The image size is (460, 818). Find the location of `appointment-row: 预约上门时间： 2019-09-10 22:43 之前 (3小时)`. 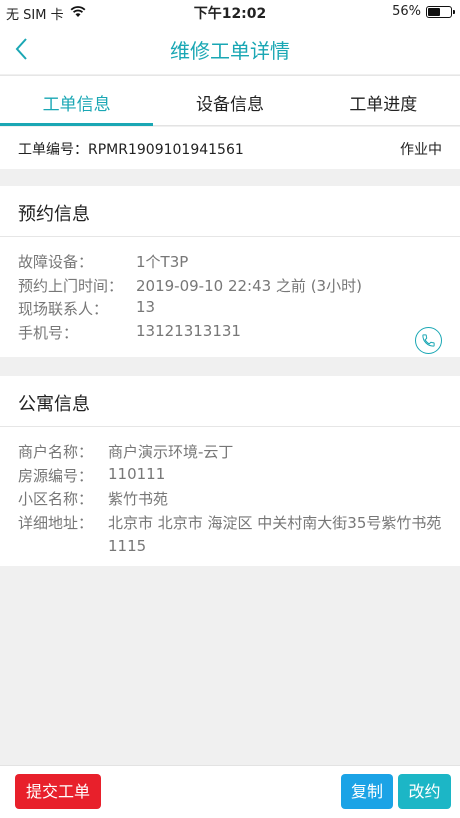

appointment-row: 预约上门时间： 2019-09-10 22:43 之前 (3小时) is located at coordinates (239, 287).